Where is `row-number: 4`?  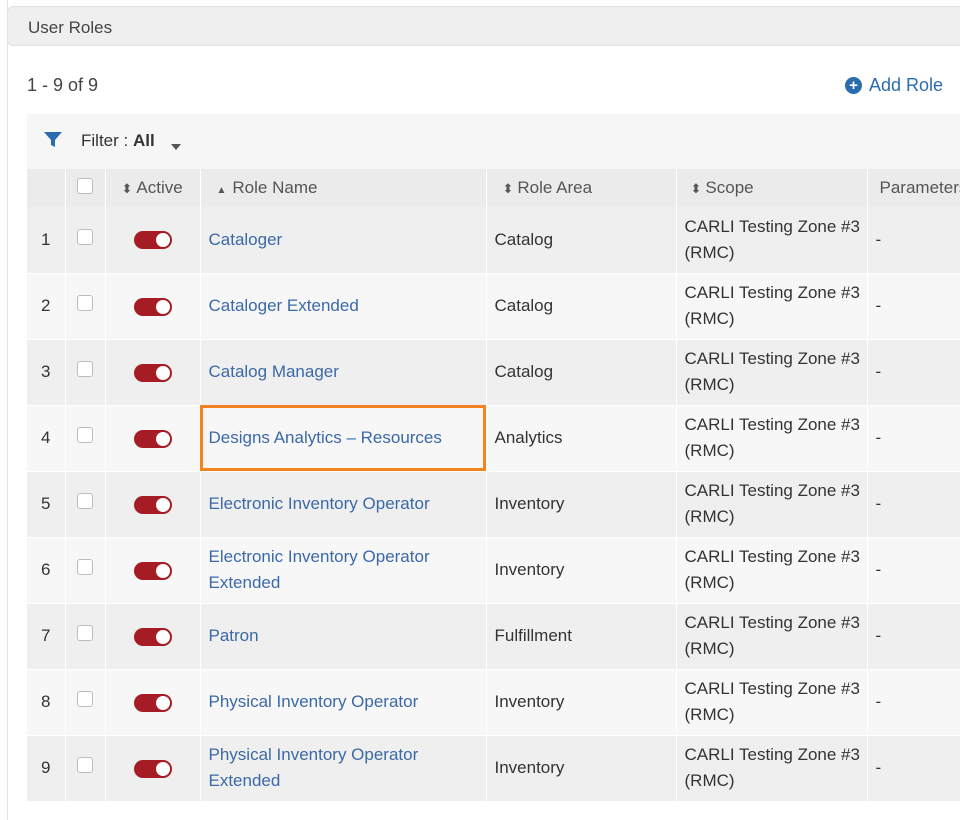
row-number: 4 is located at coordinates (46, 437).